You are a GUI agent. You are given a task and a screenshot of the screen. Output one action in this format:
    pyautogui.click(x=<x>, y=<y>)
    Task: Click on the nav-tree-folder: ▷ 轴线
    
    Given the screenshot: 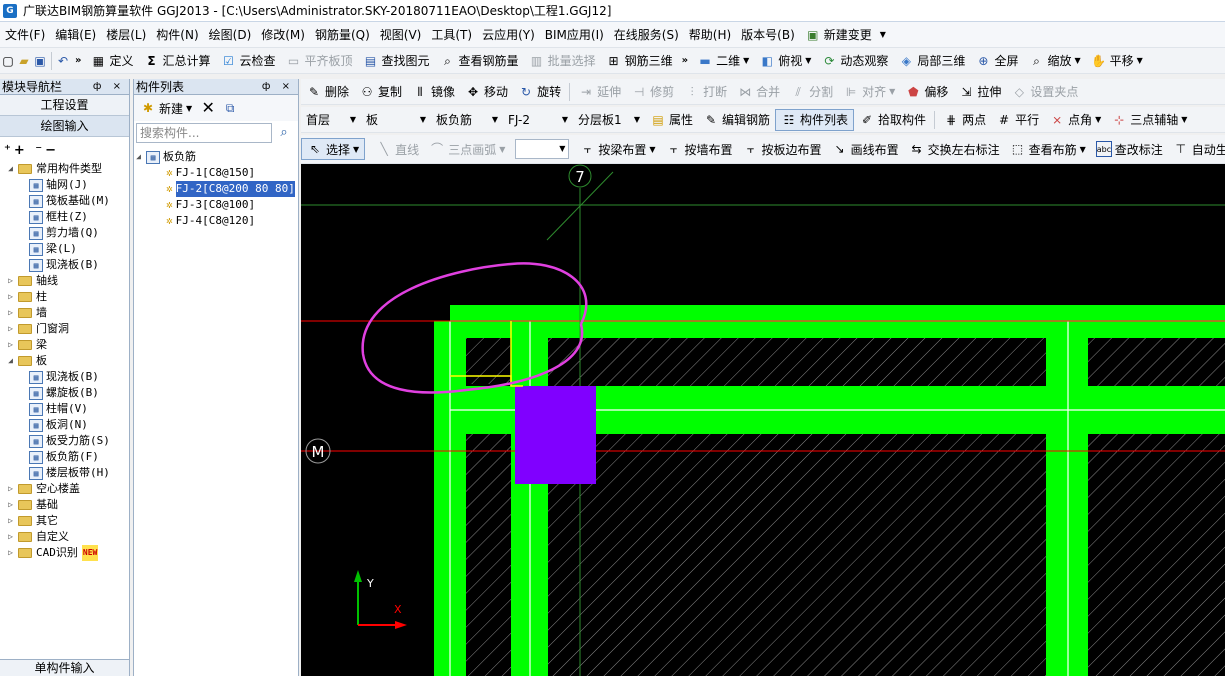 What is the action you would take?
    pyautogui.click(x=64, y=281)
    